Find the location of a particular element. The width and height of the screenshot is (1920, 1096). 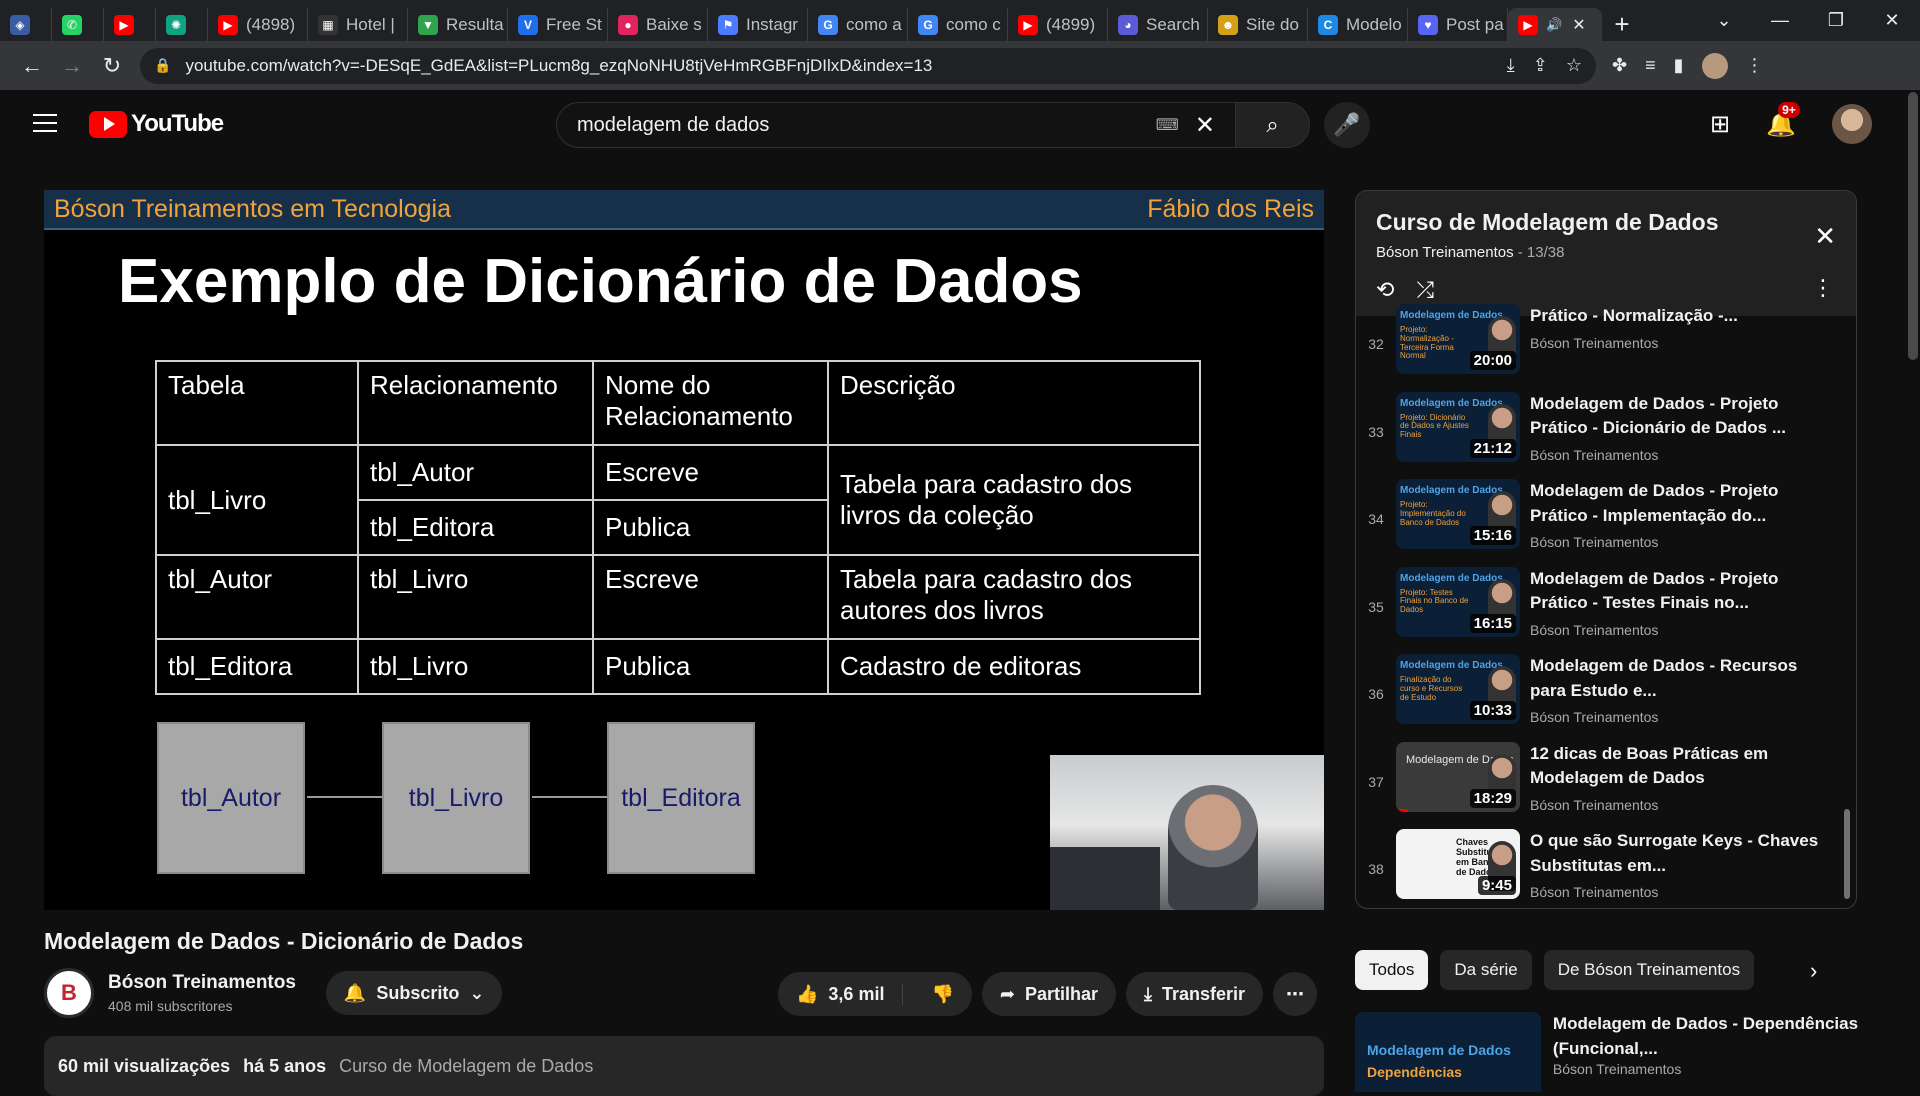

chevron-right-icon: › is located at coordinates (1813, 971).